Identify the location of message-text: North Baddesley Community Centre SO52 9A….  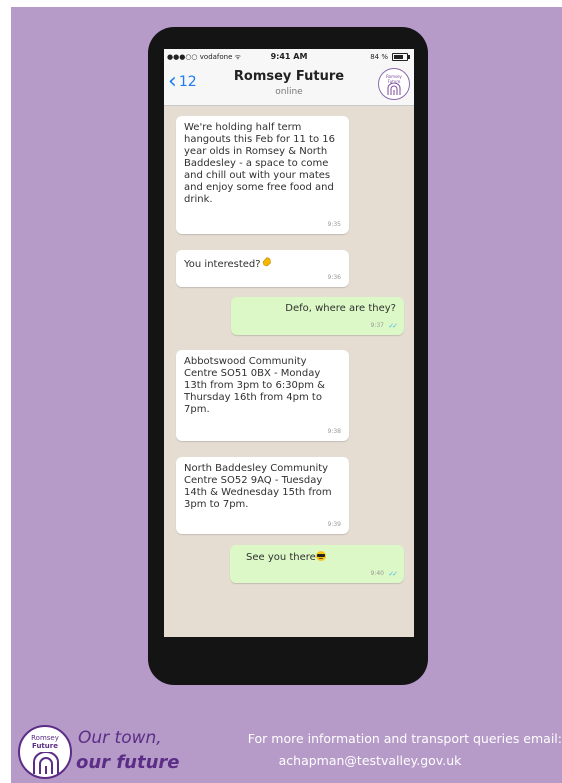
(258, 486).